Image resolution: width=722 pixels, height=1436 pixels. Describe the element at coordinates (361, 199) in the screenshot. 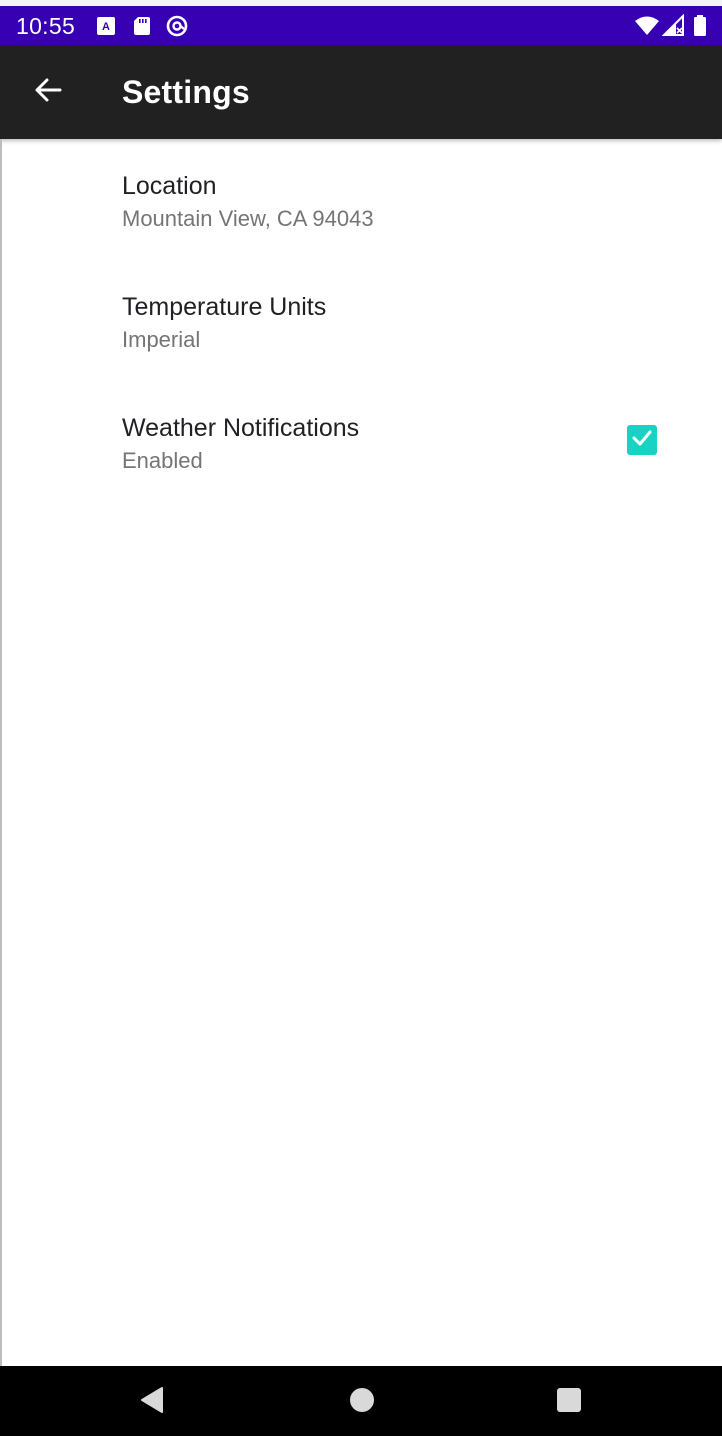

I see `pref-location: Location Mountain View, CA 94043` at that location.